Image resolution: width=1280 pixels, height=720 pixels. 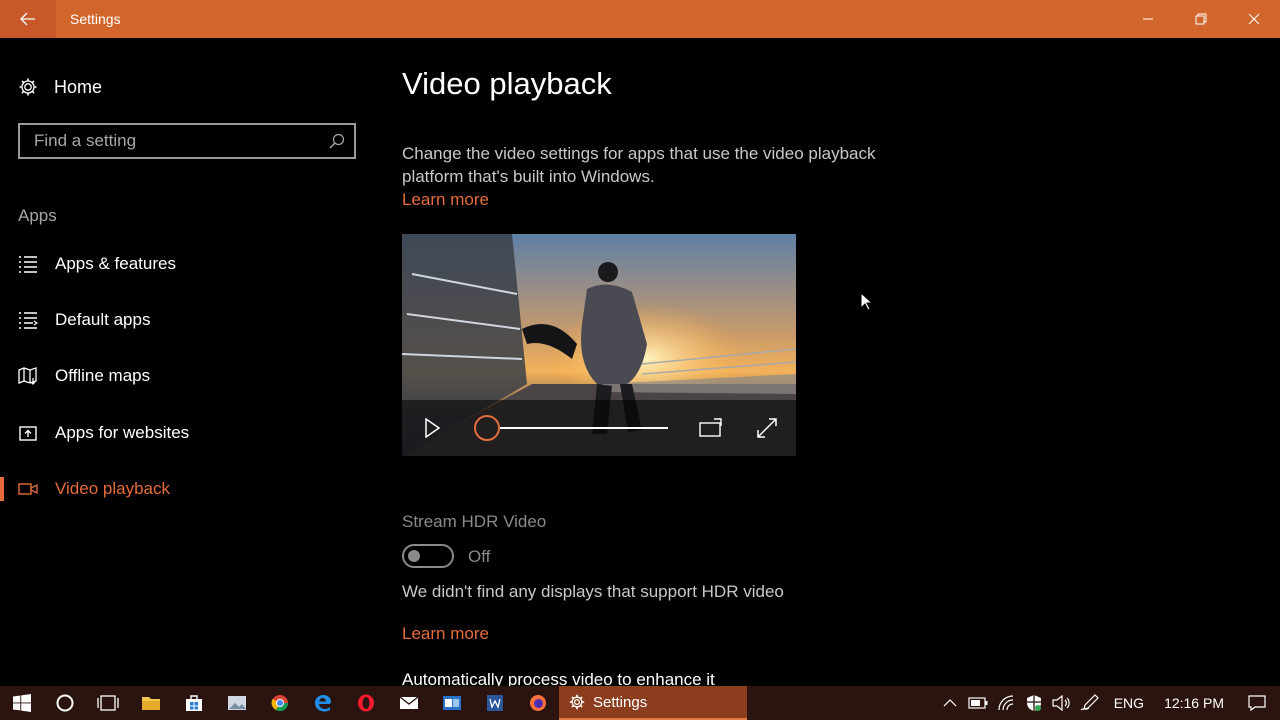 What do you see at coordinates (640, 19) in the screenshot?
I see `title-bar: Settings` at bounding box center [640, 19].